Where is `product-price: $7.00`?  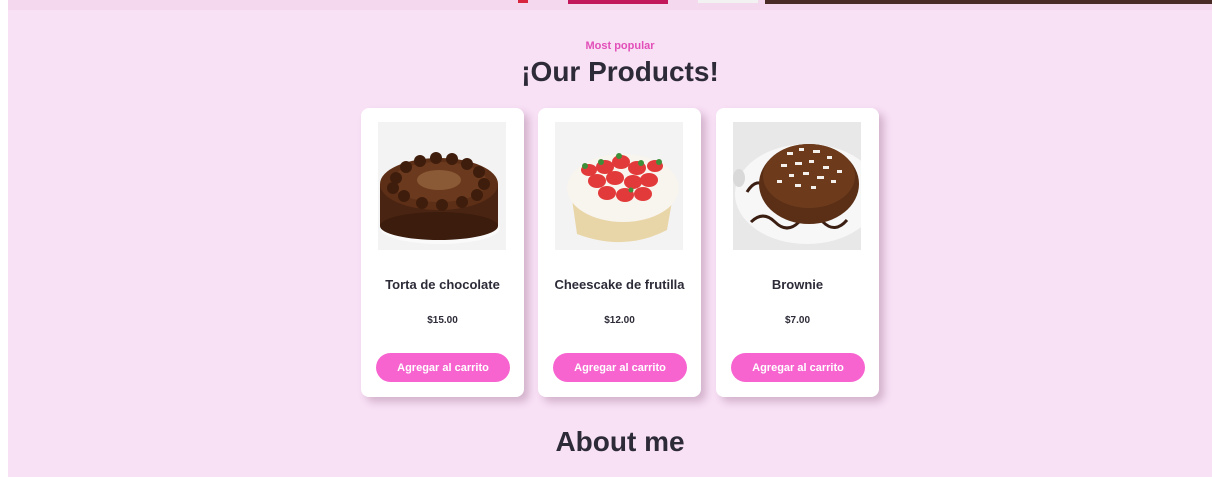 product-price: $7.00 is located at coordinates (797, 320).